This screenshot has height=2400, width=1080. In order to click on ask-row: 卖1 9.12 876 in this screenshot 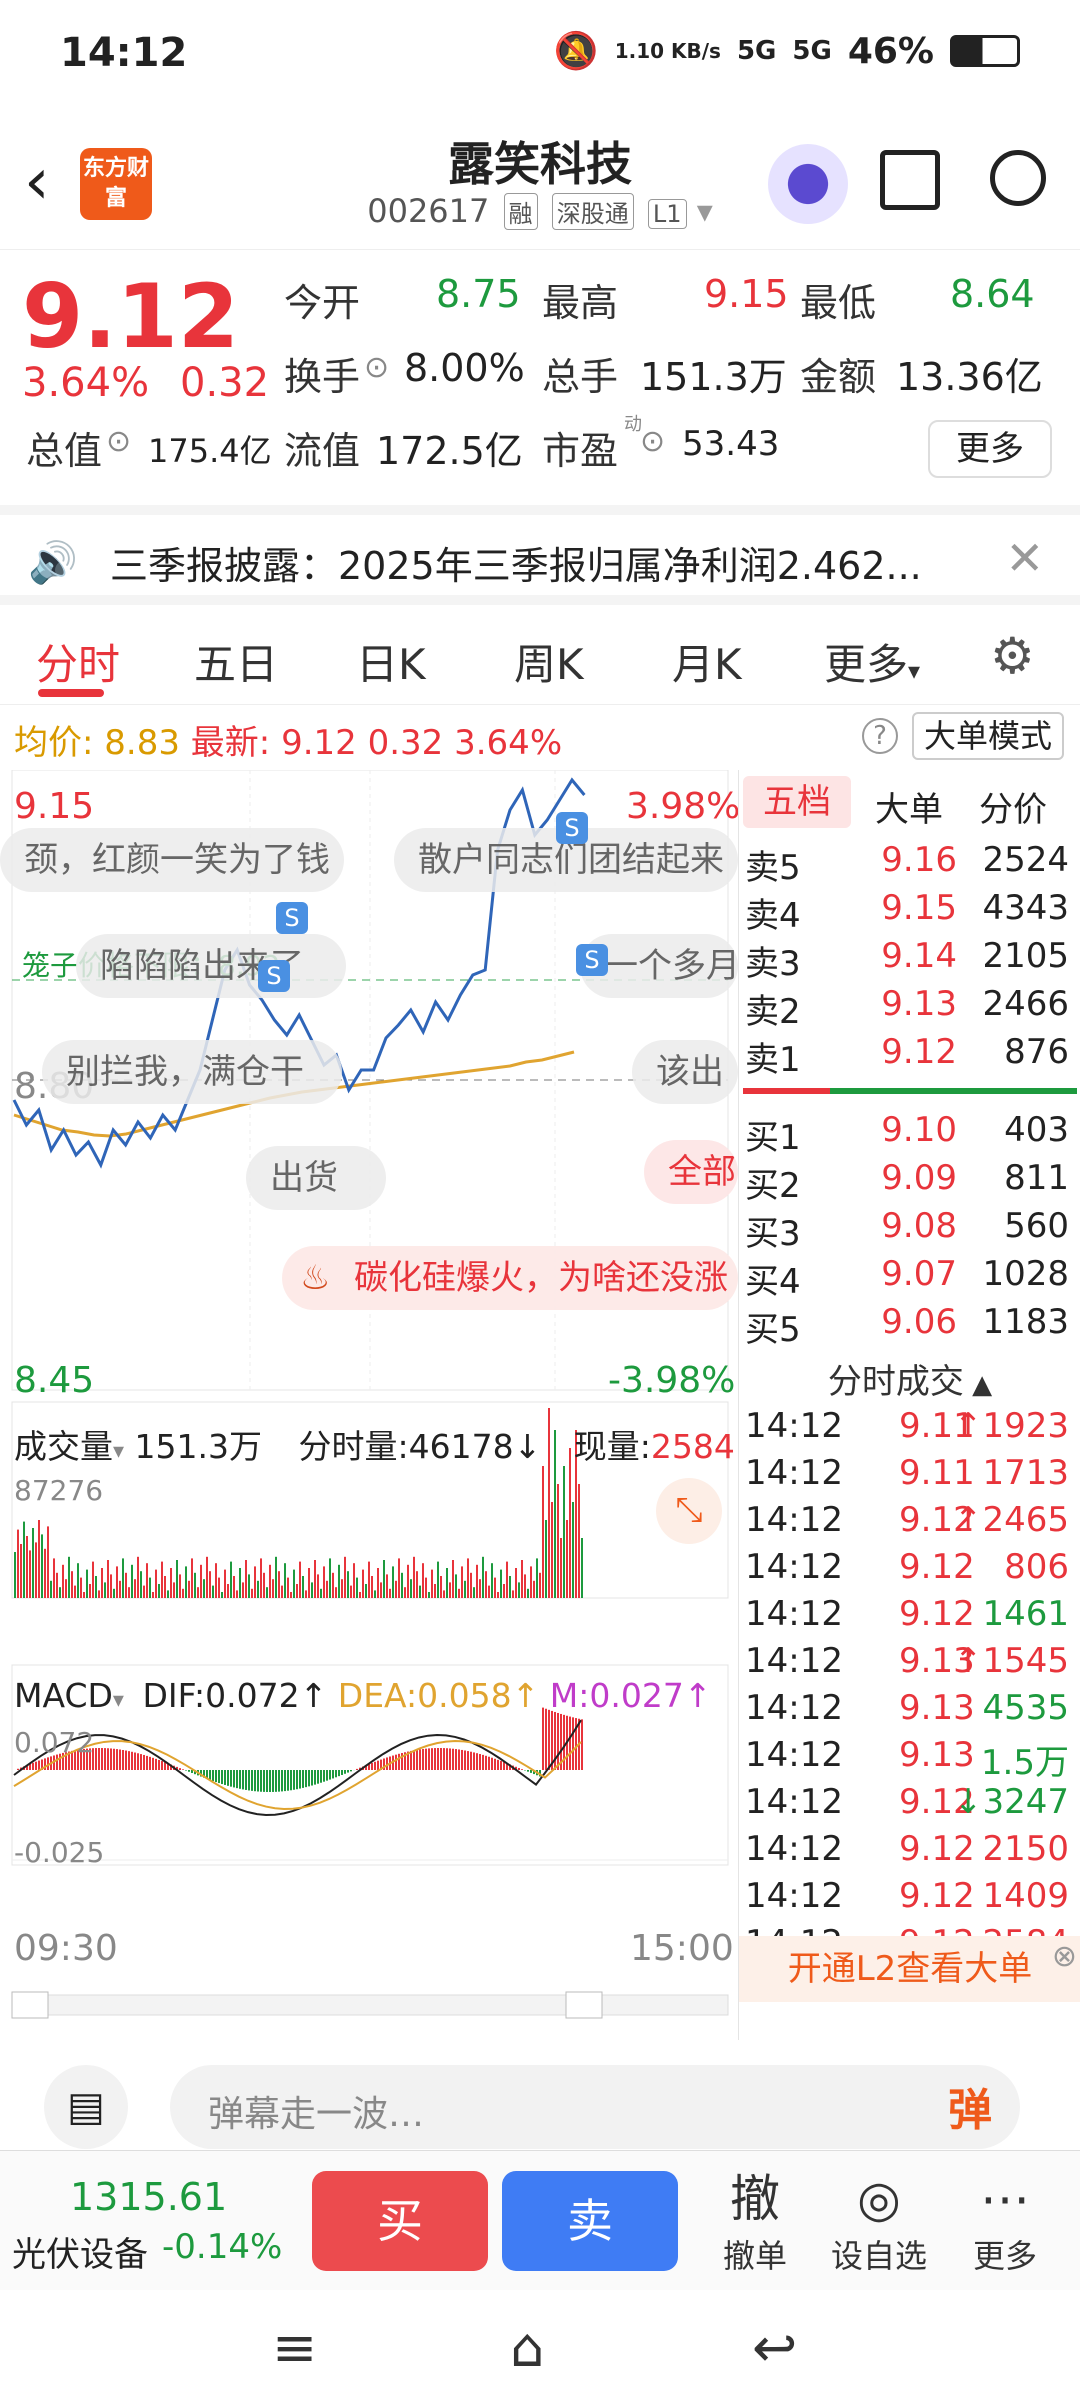, I will do `click(909, 1056)`.